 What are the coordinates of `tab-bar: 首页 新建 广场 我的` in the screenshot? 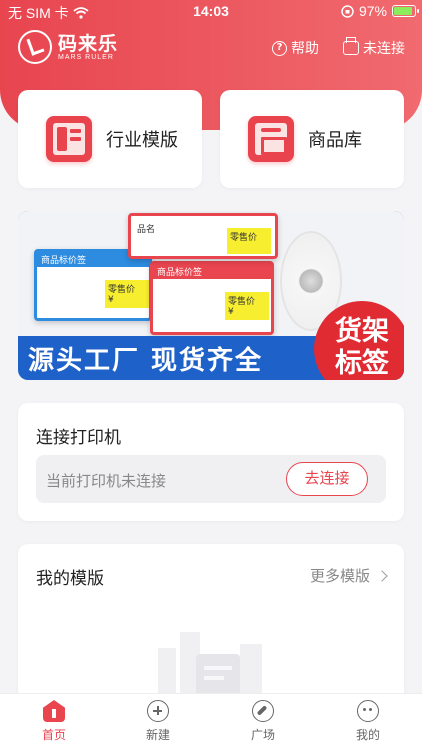 It's located at (211, 721).